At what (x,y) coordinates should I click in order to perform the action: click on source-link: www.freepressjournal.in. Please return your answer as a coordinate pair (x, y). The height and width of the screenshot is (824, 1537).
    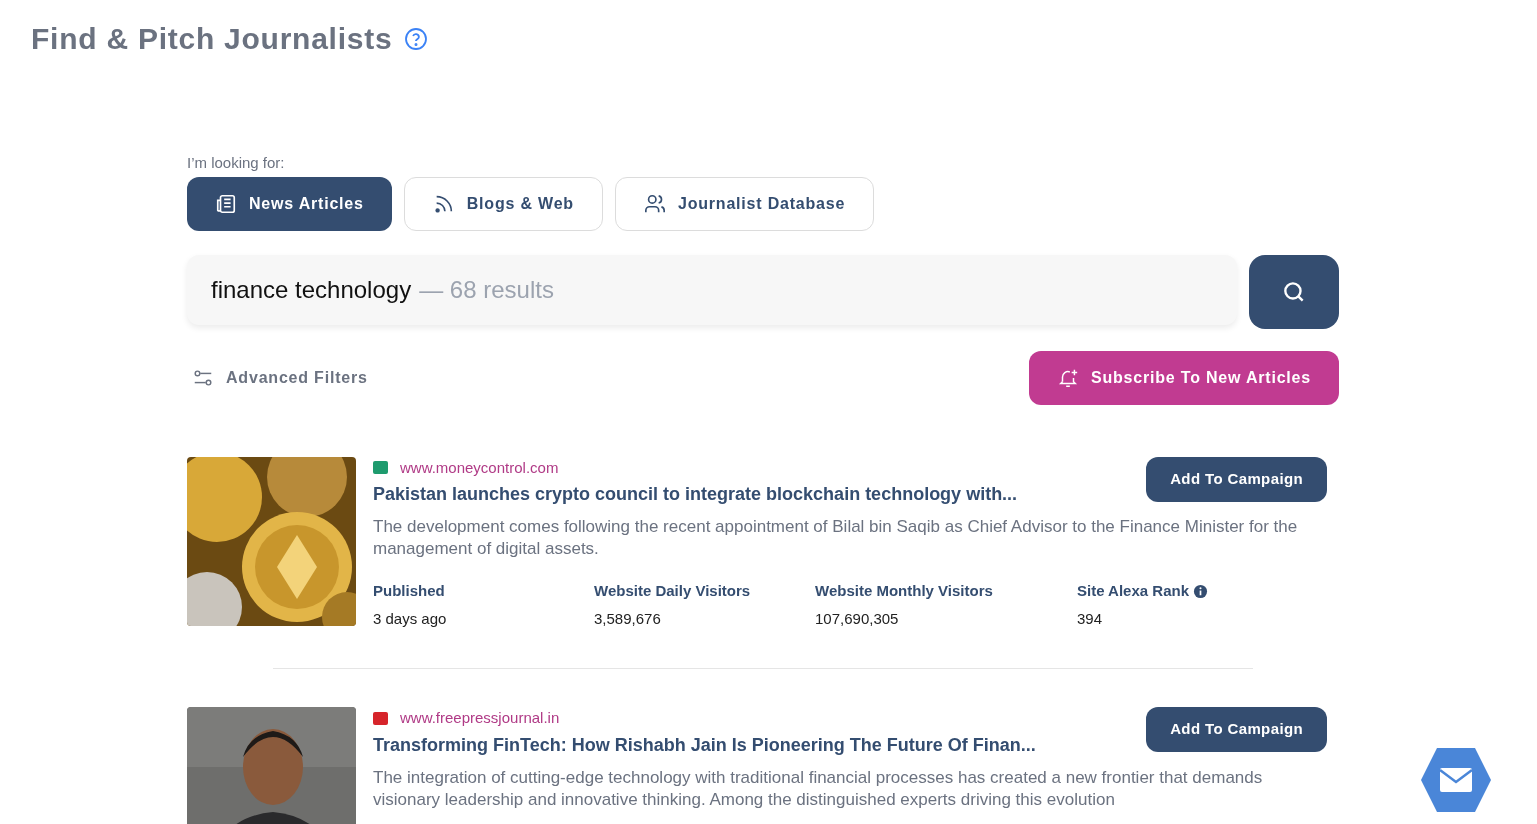
    Looking at the image, I should click on (480, 718).